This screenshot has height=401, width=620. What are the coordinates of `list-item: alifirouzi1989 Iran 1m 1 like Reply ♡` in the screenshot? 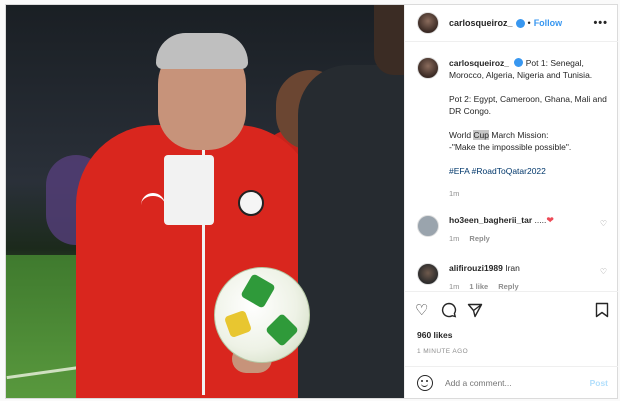 It's located at (512, 277).